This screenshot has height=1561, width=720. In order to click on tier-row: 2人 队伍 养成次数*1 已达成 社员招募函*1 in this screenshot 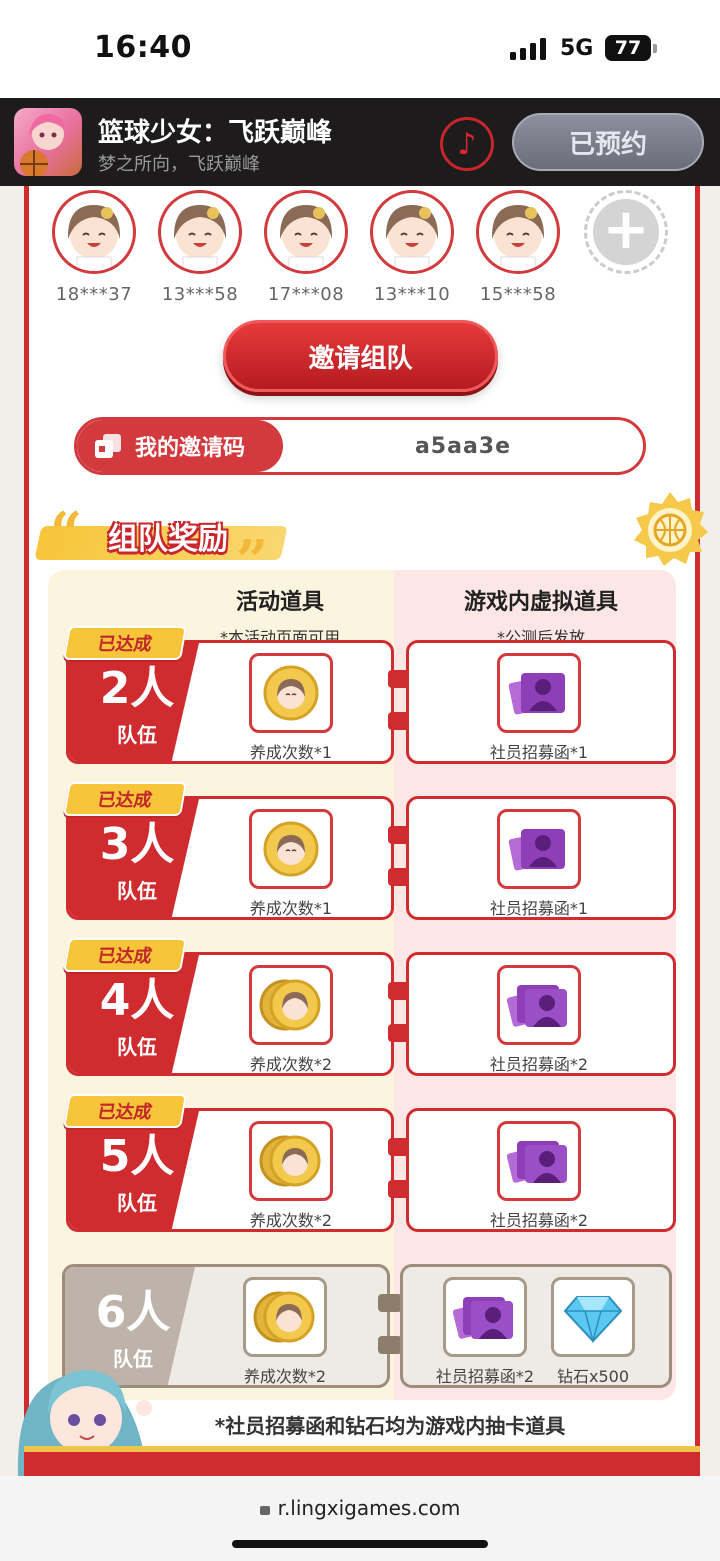, I will do `click(371, 697)`.